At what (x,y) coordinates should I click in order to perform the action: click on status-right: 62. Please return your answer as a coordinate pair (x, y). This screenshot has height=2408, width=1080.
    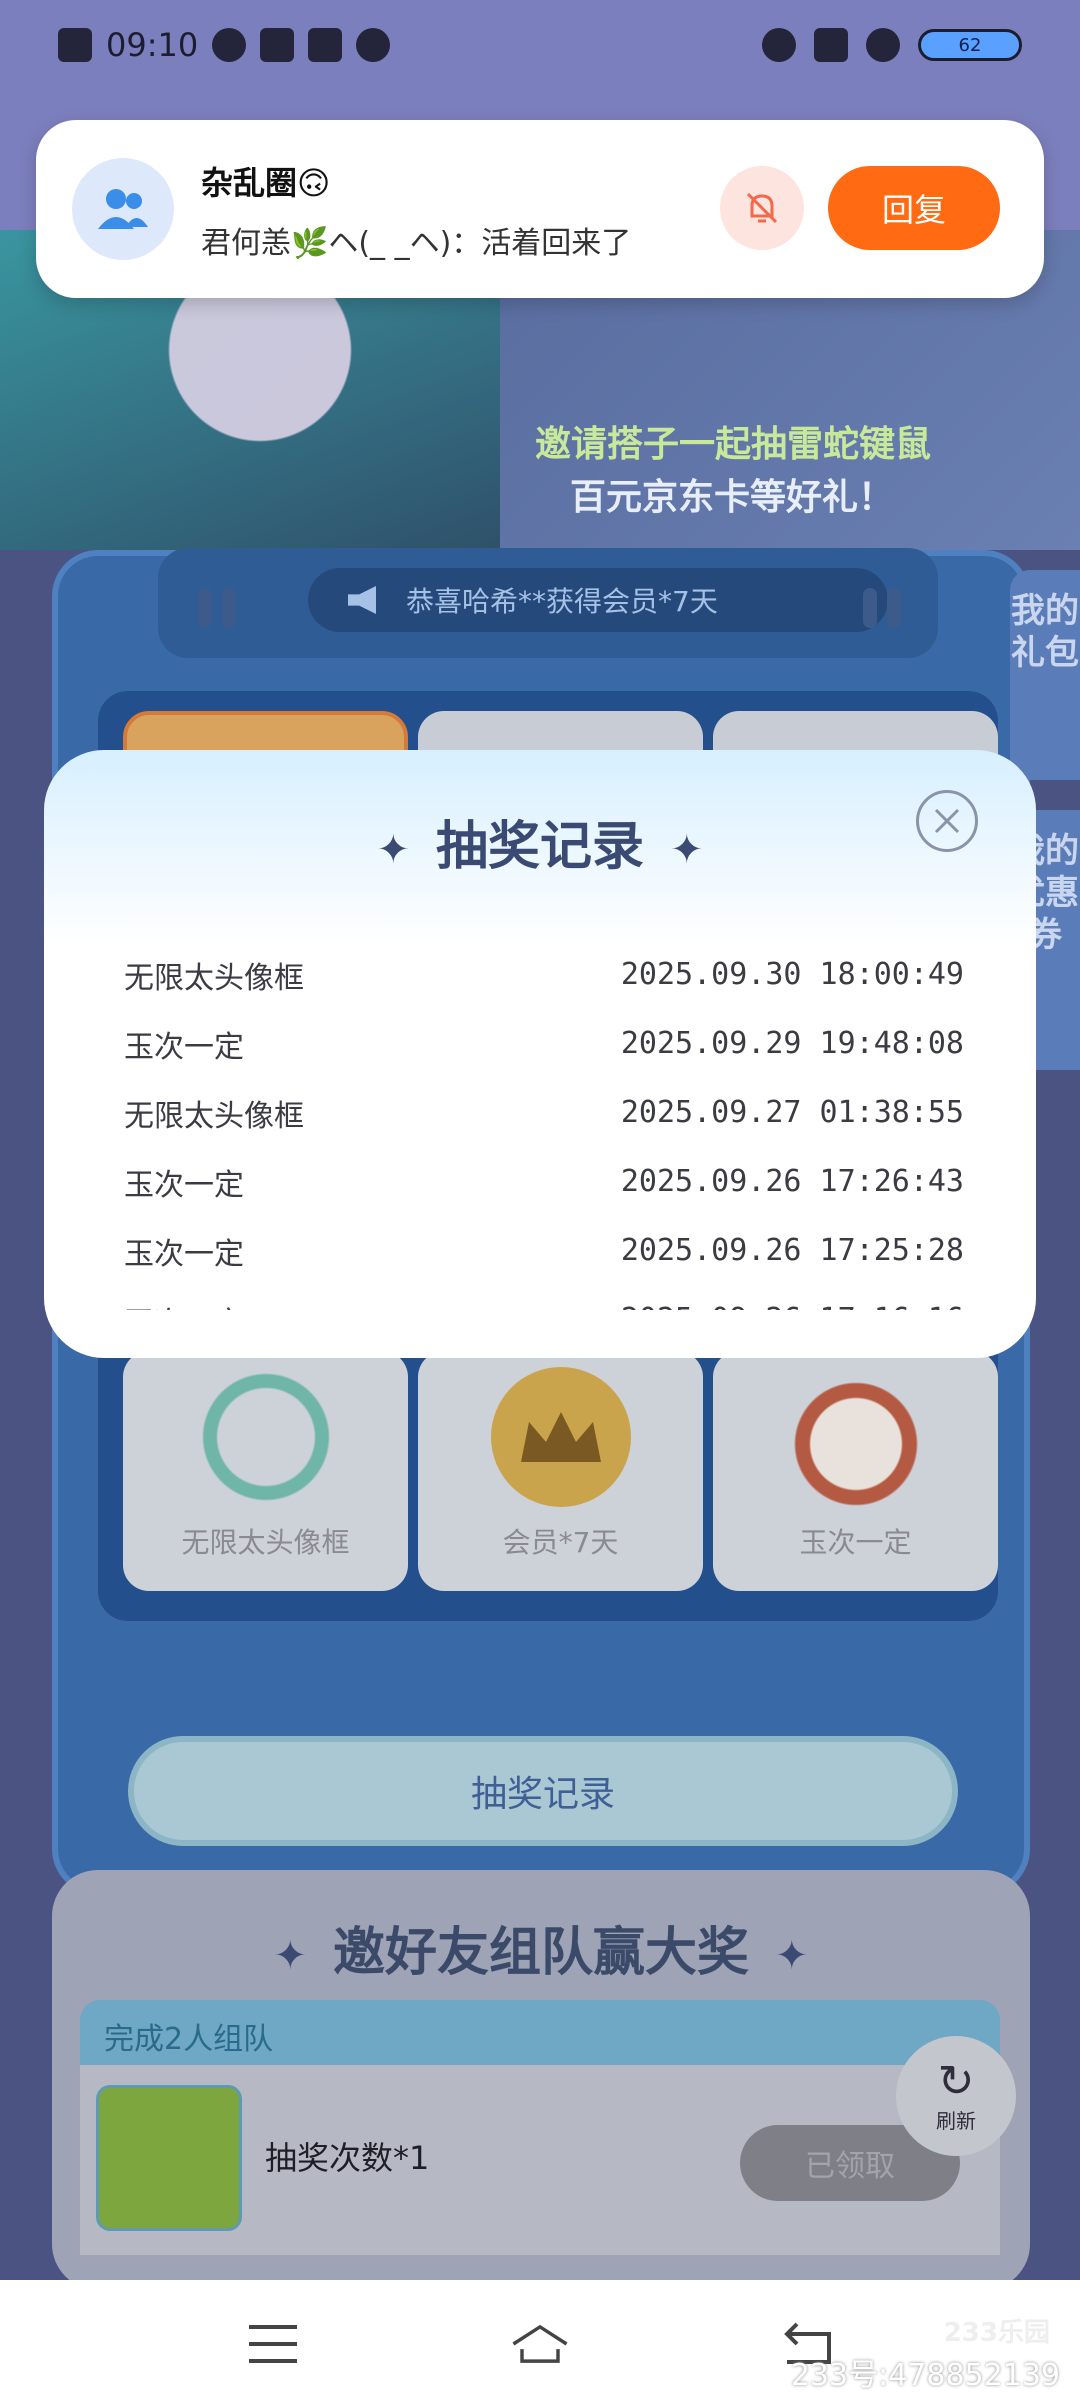
    Looking at the image, I should click on (892, 45).